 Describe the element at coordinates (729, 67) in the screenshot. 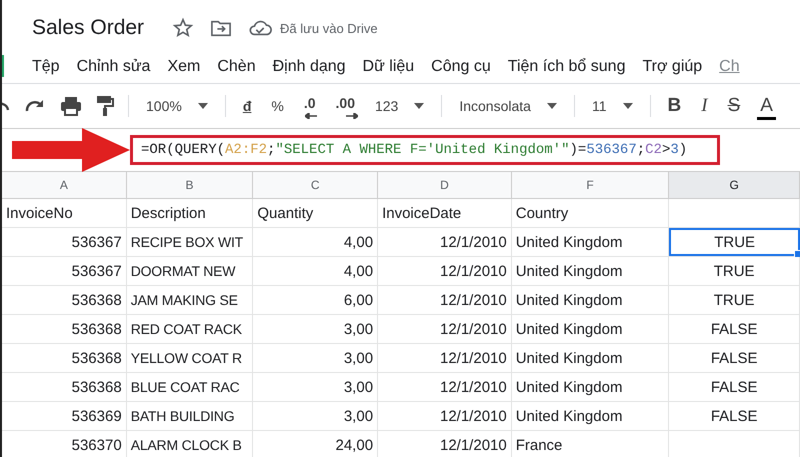

I see `last-edit-link: Ch` at that location.